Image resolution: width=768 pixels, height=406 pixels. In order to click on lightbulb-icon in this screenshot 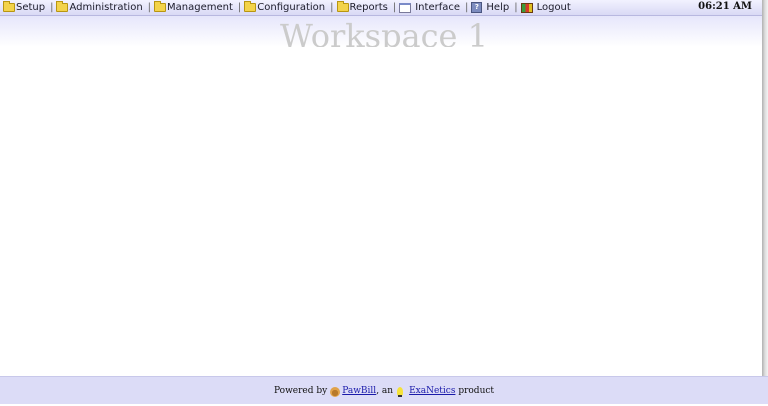, I will do `click(400, 392)`.